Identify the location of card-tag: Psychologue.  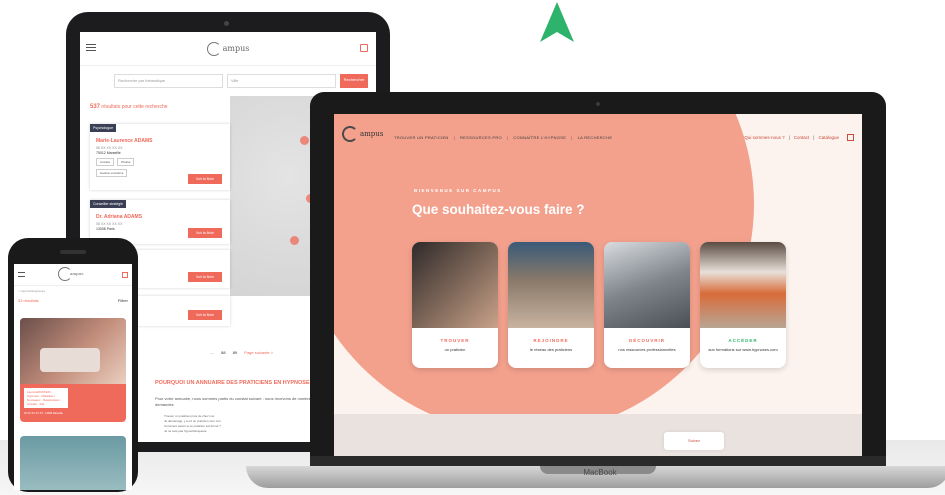
(103, 128).